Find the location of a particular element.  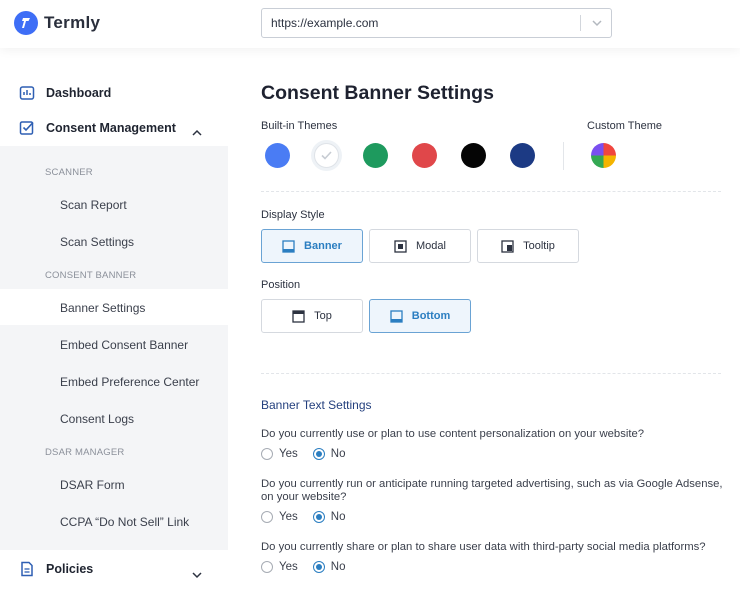

section-label-consent-banner: CONSENT BANNER is located at coordinates (91, 275).